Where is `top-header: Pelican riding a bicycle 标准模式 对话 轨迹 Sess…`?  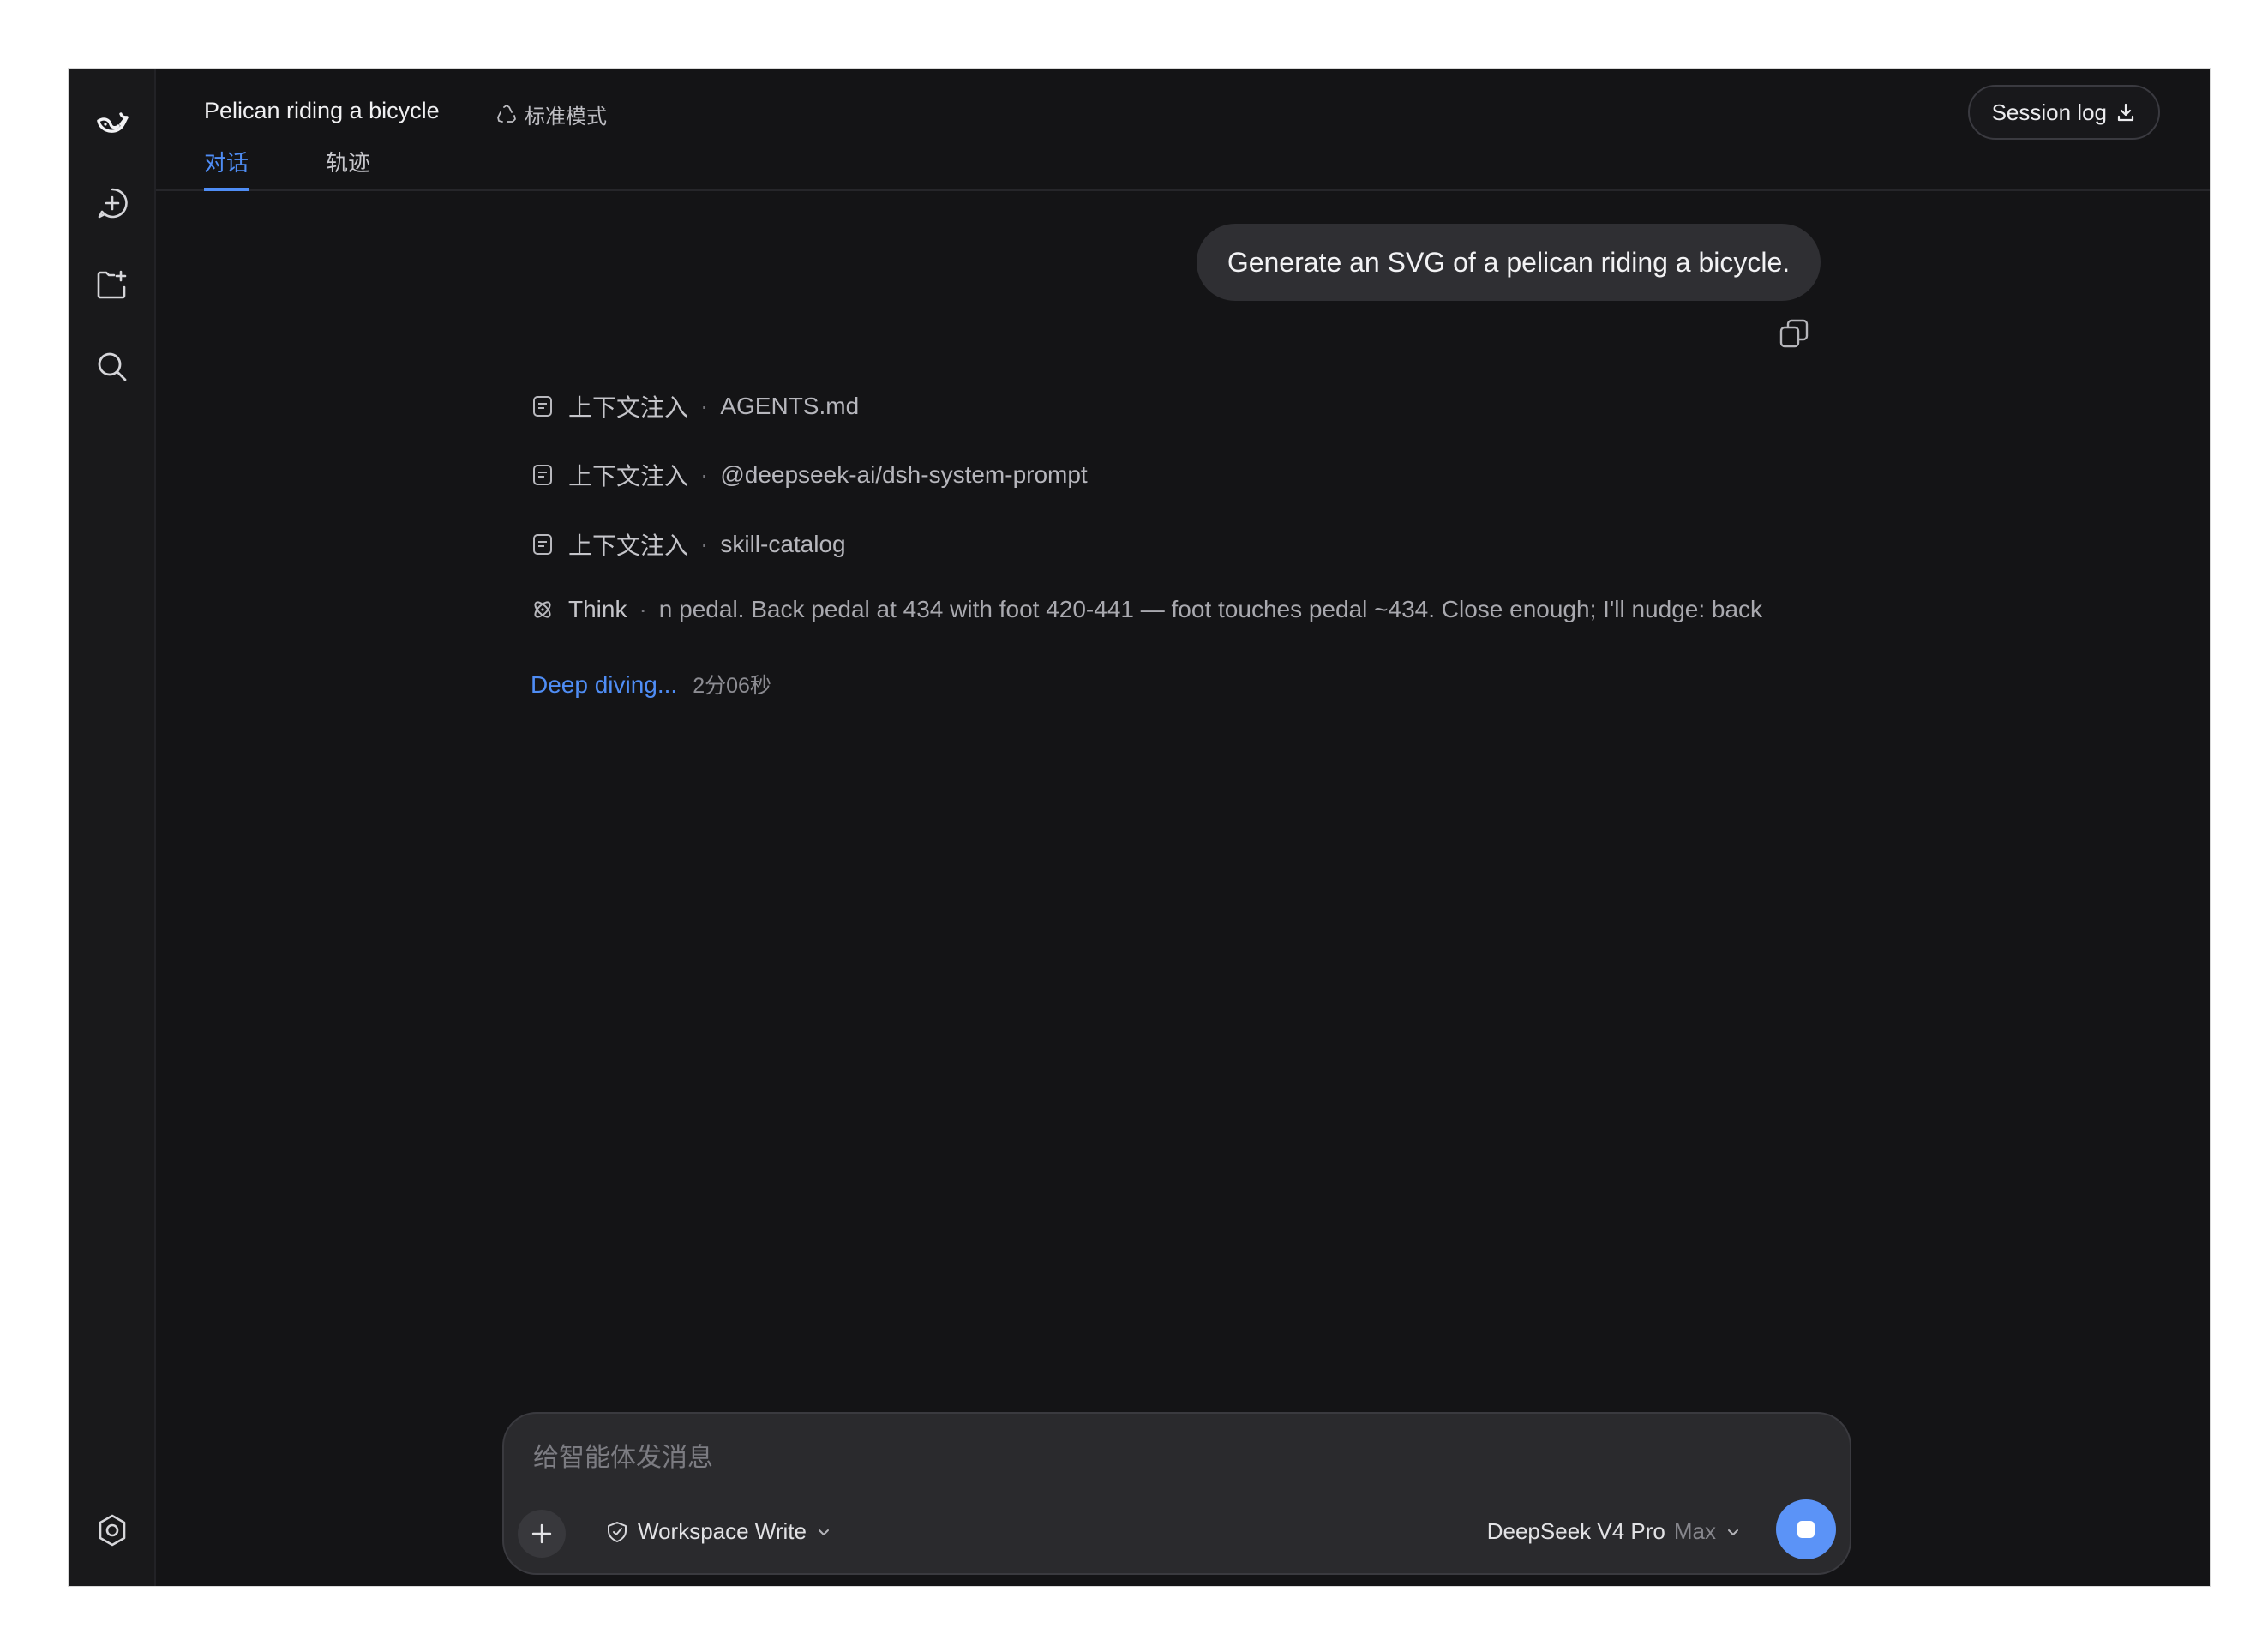
top-header: Pelican riding a bicycle 标准模式 对话 轨迹 Sess… is located at coordinates (1183, 130).